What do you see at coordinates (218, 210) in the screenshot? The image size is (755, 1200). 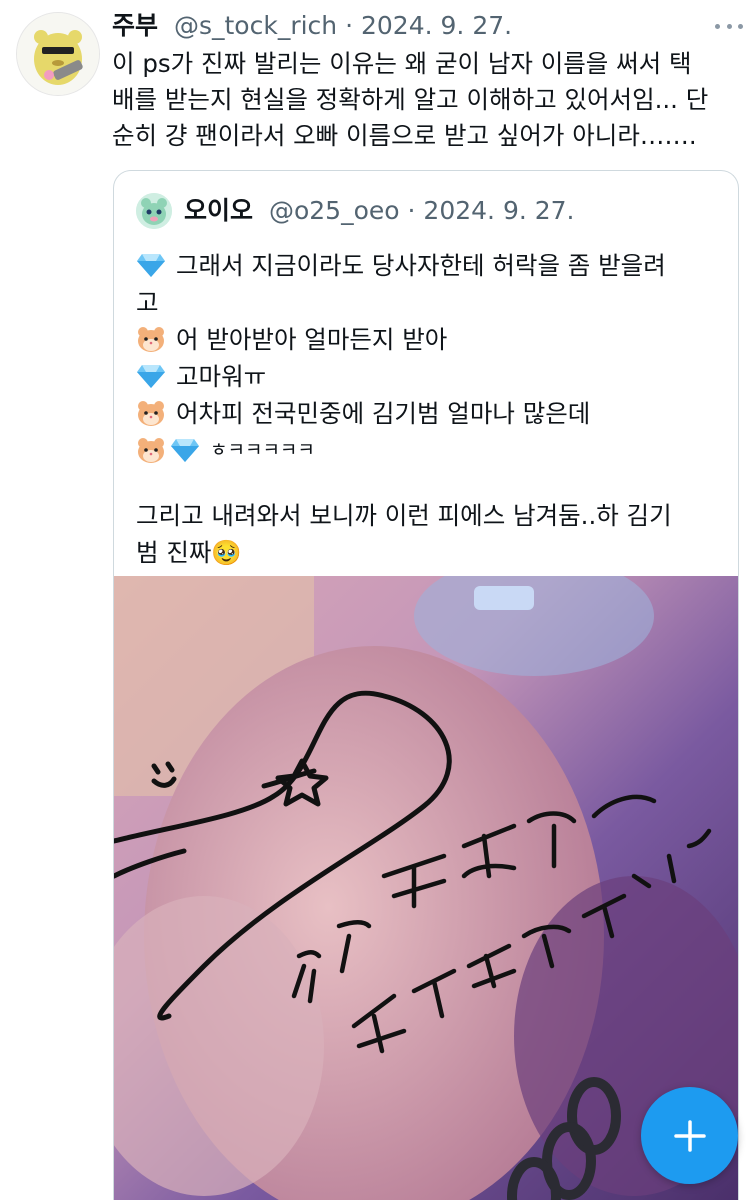 I see `quote-author-name: 오이오` at bounding box center [218, 210].